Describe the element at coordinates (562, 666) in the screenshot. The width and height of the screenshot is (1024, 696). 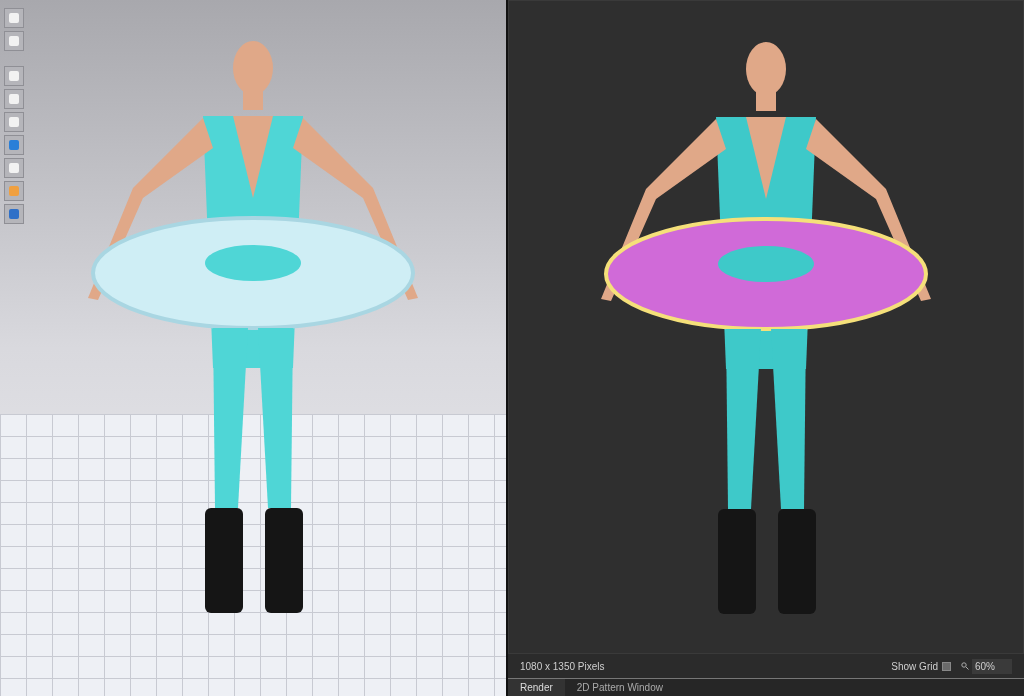
I see `resolution-label: 1080 x 1350 Pixels` at that location.